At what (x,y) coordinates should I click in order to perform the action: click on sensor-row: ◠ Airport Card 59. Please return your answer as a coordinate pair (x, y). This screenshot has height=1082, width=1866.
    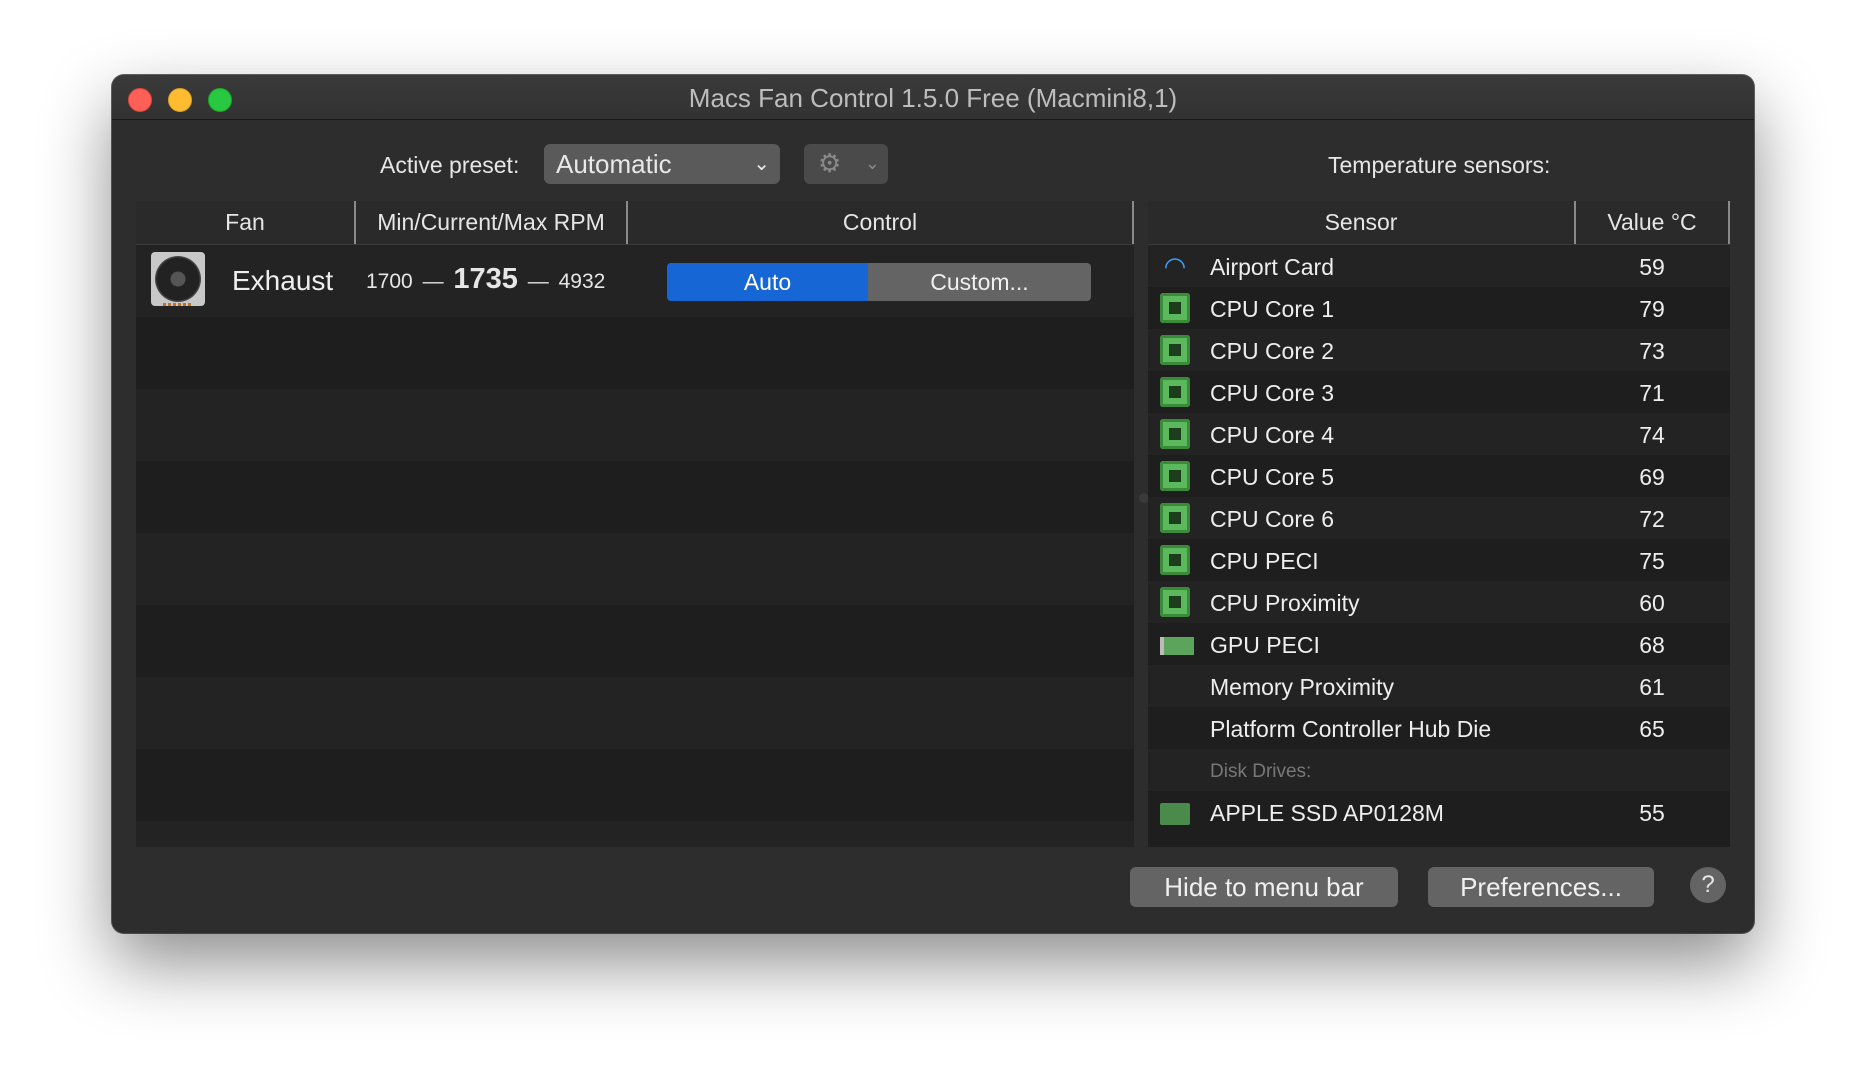
    Looking at the image, I should click on (1439, 266).